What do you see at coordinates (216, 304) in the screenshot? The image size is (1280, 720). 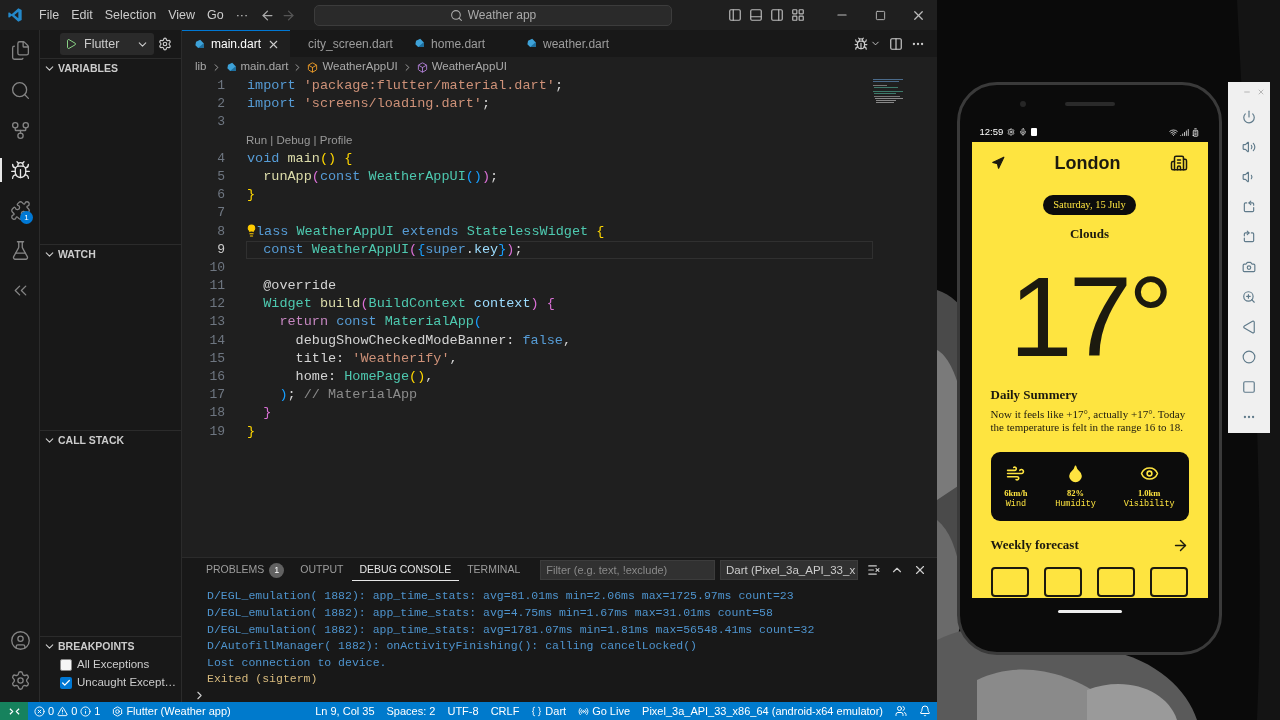 I see `line-number: 12` at bounding box center [216, 304].